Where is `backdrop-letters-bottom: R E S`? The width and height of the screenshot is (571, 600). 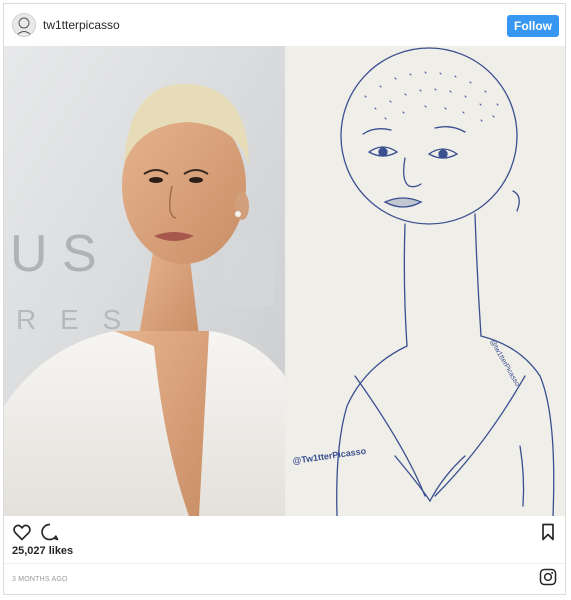
backdrop-letters-bottom: R E S is located at coordinates (72, 319).